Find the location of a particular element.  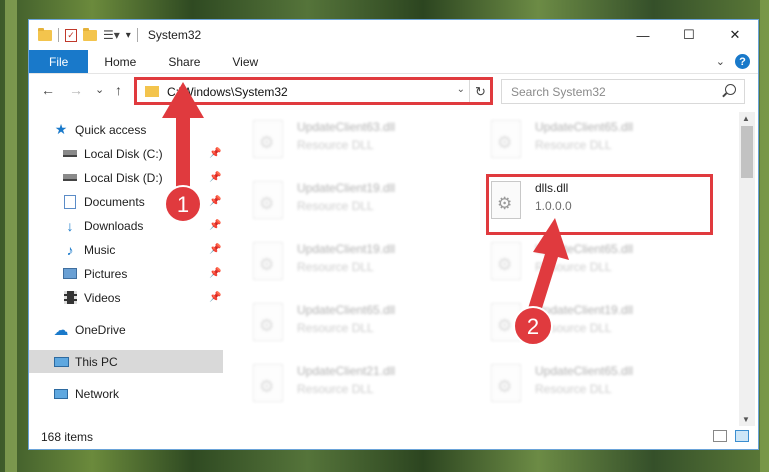

folder-icon is located at coordinates (45, 34).